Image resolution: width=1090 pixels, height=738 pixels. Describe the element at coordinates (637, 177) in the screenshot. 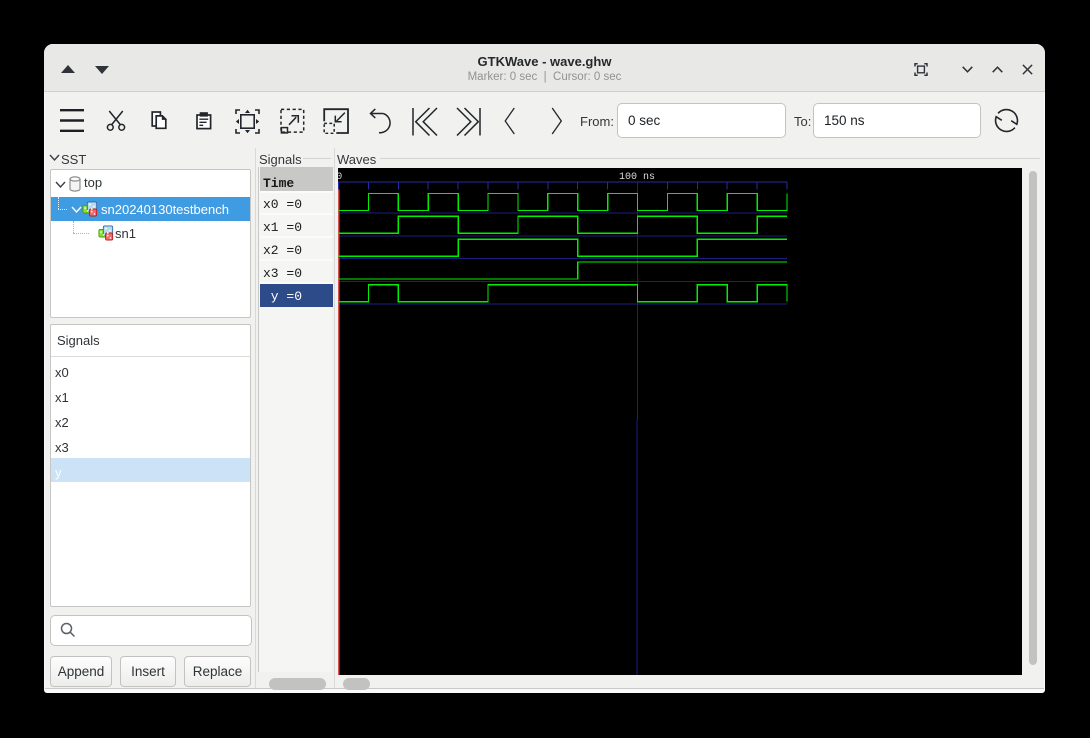

I see `svg-text: 100 ns` at that location.